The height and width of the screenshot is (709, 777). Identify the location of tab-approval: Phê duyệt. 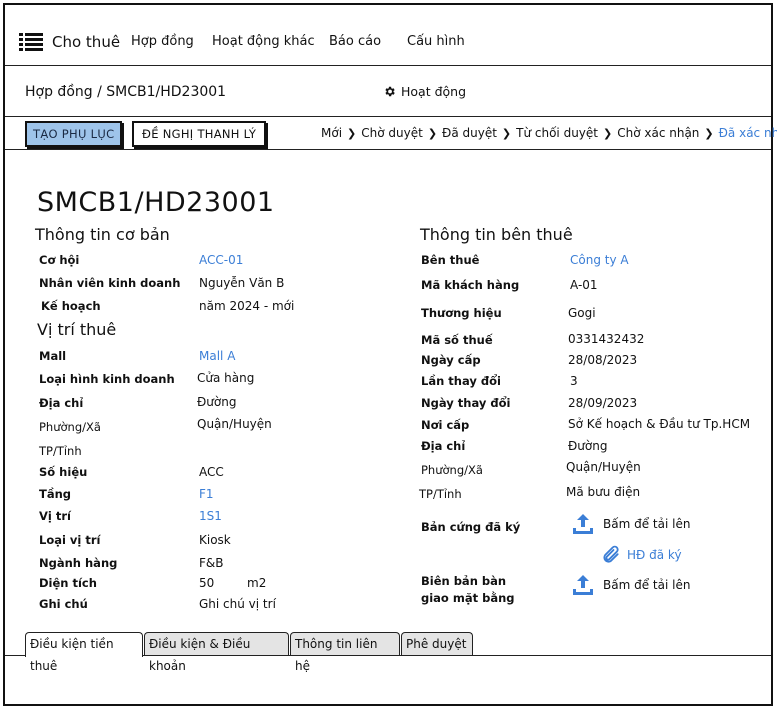
(437, 643).